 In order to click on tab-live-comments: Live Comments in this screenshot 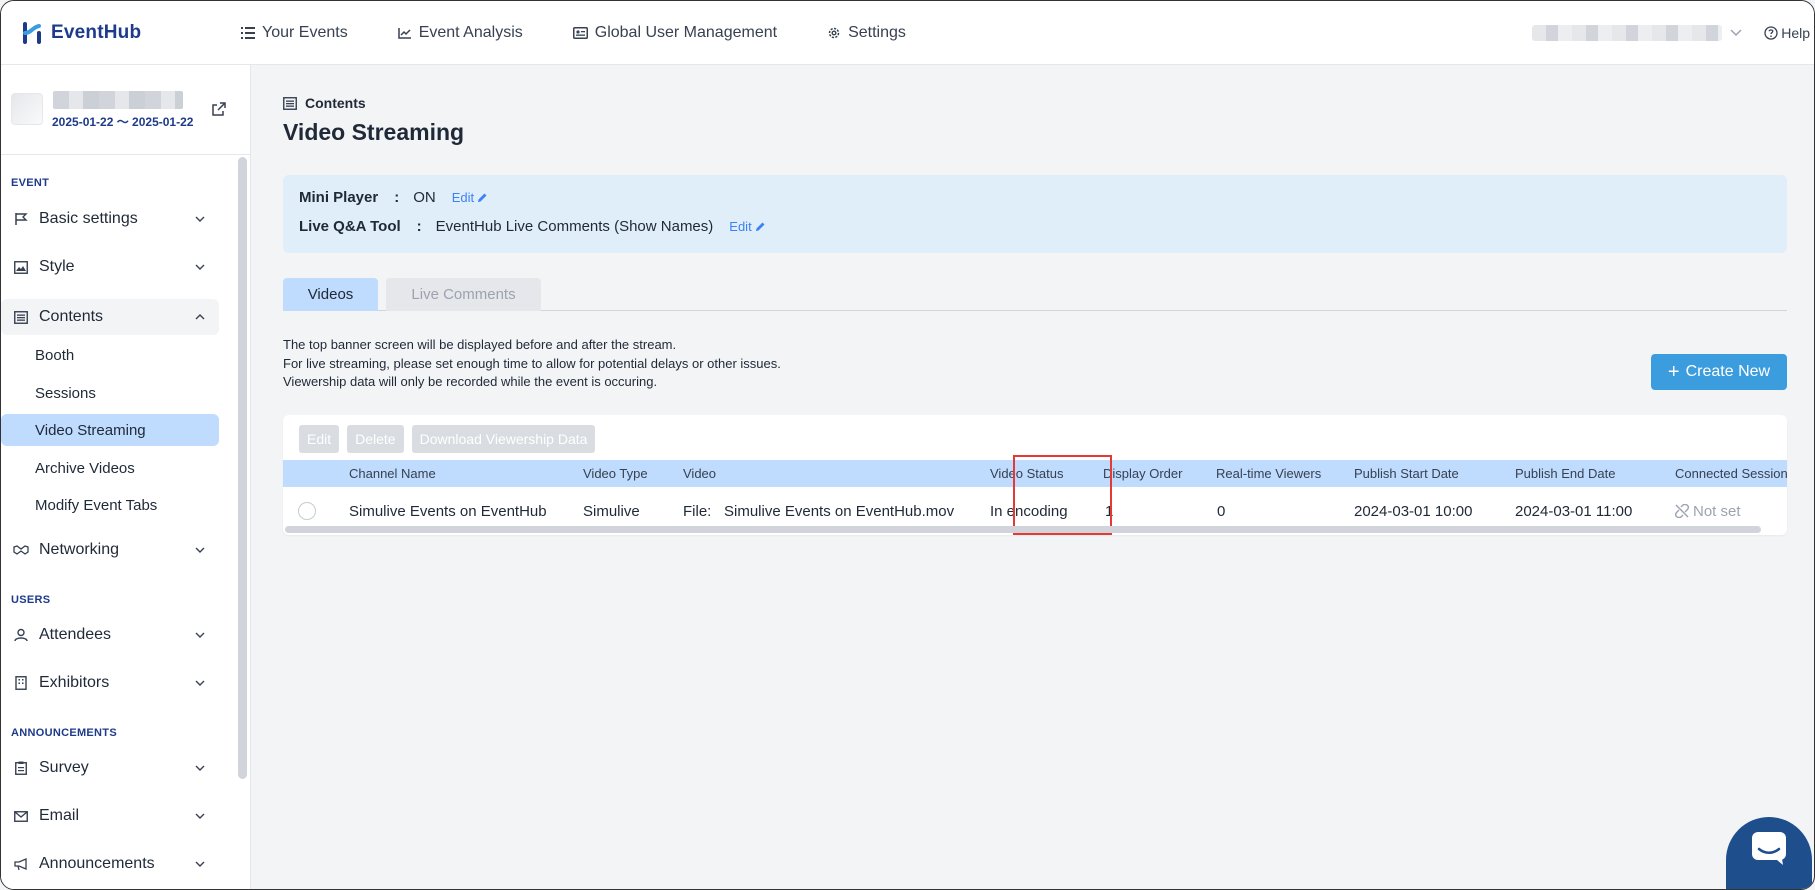, I will do `click(463, 294)`.